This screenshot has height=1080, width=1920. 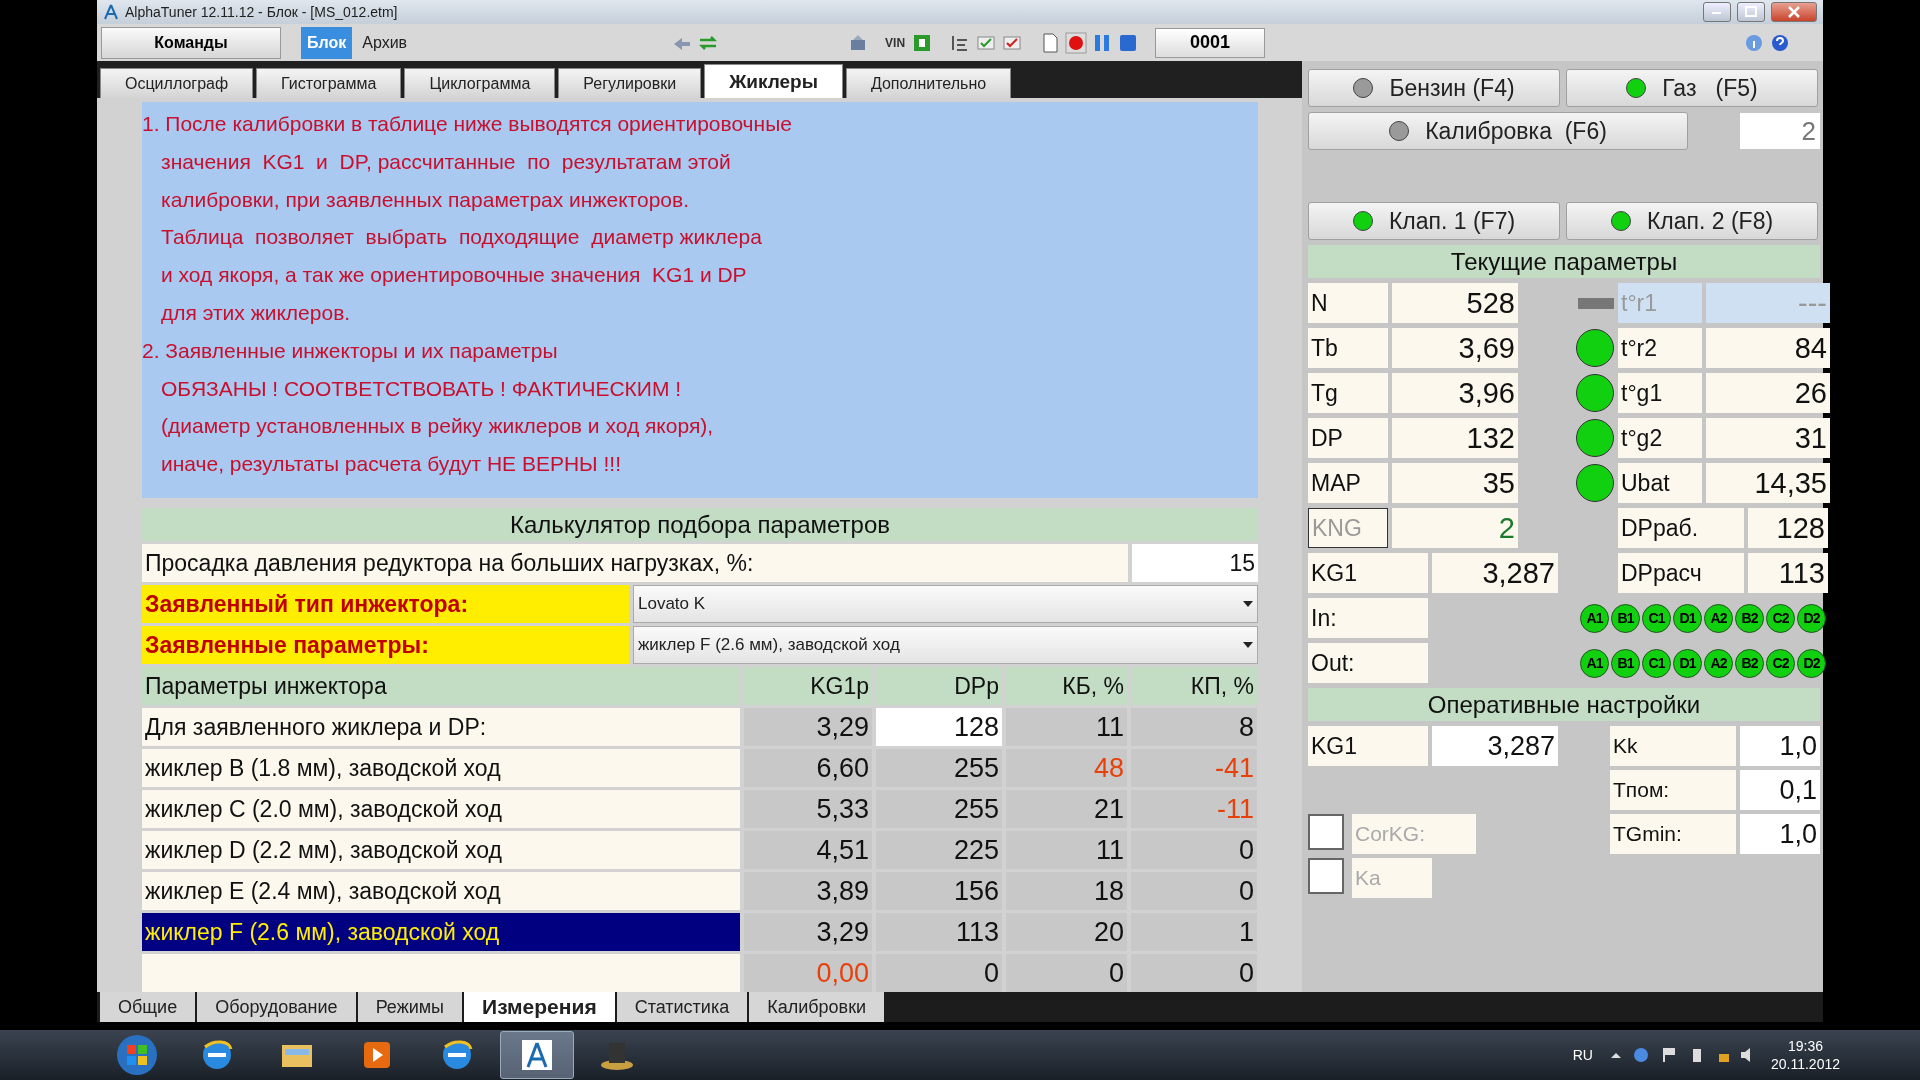 I want to click on setting-field: 3,287, so click(x=1495, y=746).